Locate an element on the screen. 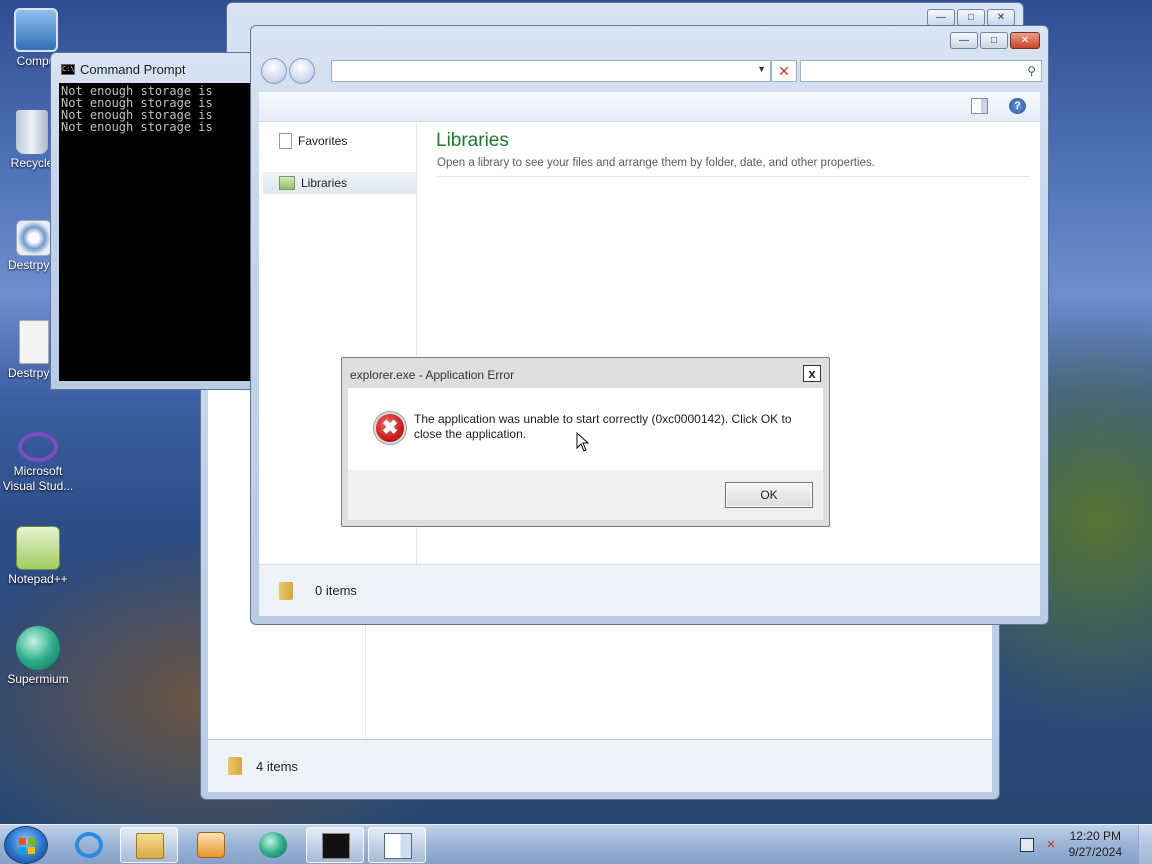 This screenshot has width=1152, height=864. desktop-icon-notepadpp: Notepad++ is located at coordinates (39, 556).